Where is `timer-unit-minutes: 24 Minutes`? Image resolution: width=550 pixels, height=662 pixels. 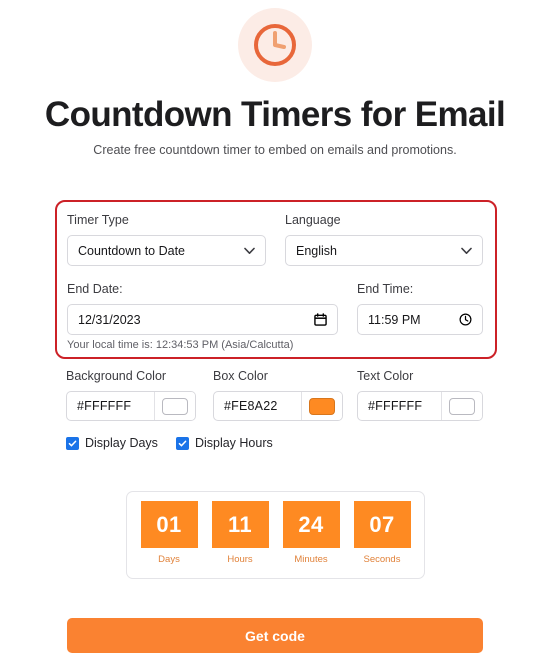
timer-unit-minutes: 24 Minutes is located at coordinates (311, 533).